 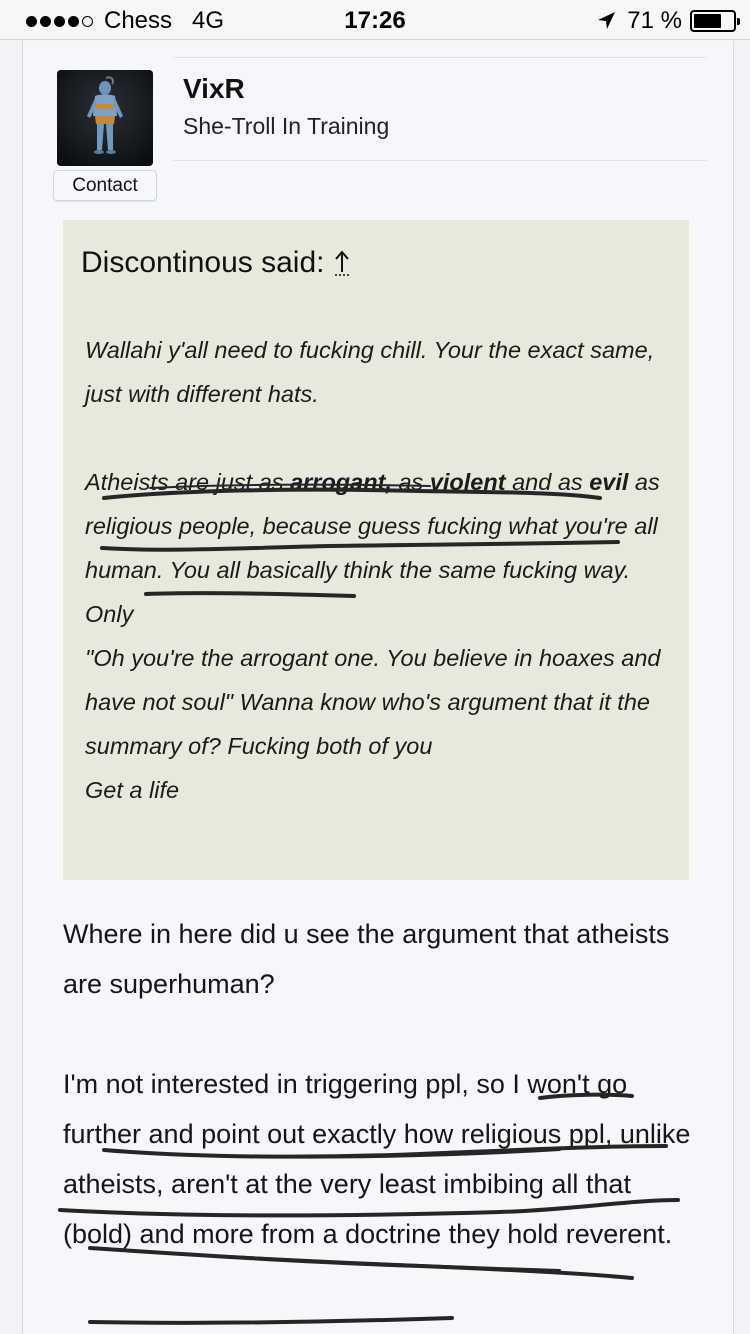 What do you see at coordinates (547, 482) in the screenshot?
I see `quote-text: and as` at bounding box center [547, 482].